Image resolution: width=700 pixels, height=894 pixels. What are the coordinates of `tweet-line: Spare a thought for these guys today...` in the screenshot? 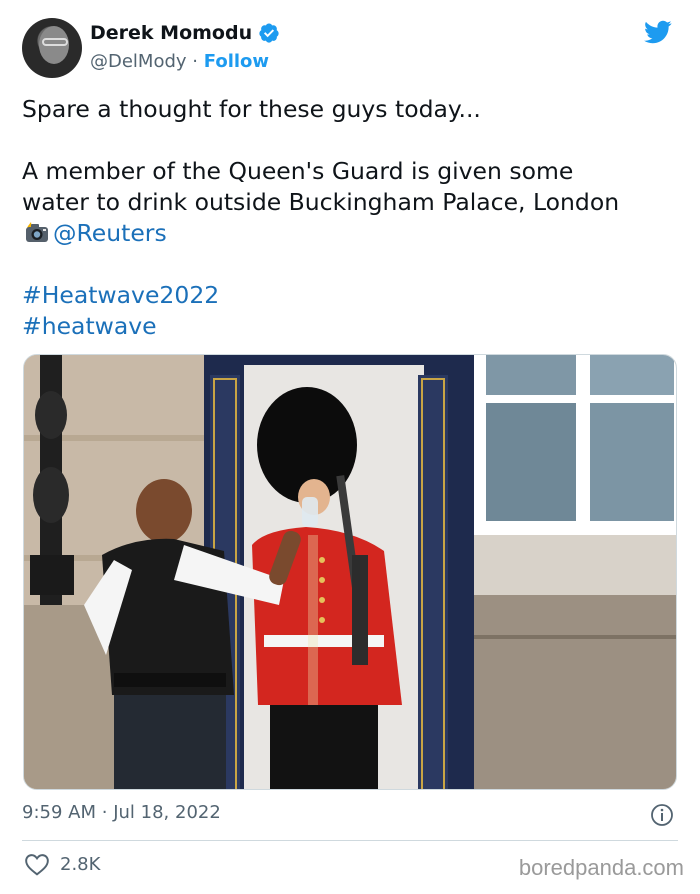 It's located at (251, 109).